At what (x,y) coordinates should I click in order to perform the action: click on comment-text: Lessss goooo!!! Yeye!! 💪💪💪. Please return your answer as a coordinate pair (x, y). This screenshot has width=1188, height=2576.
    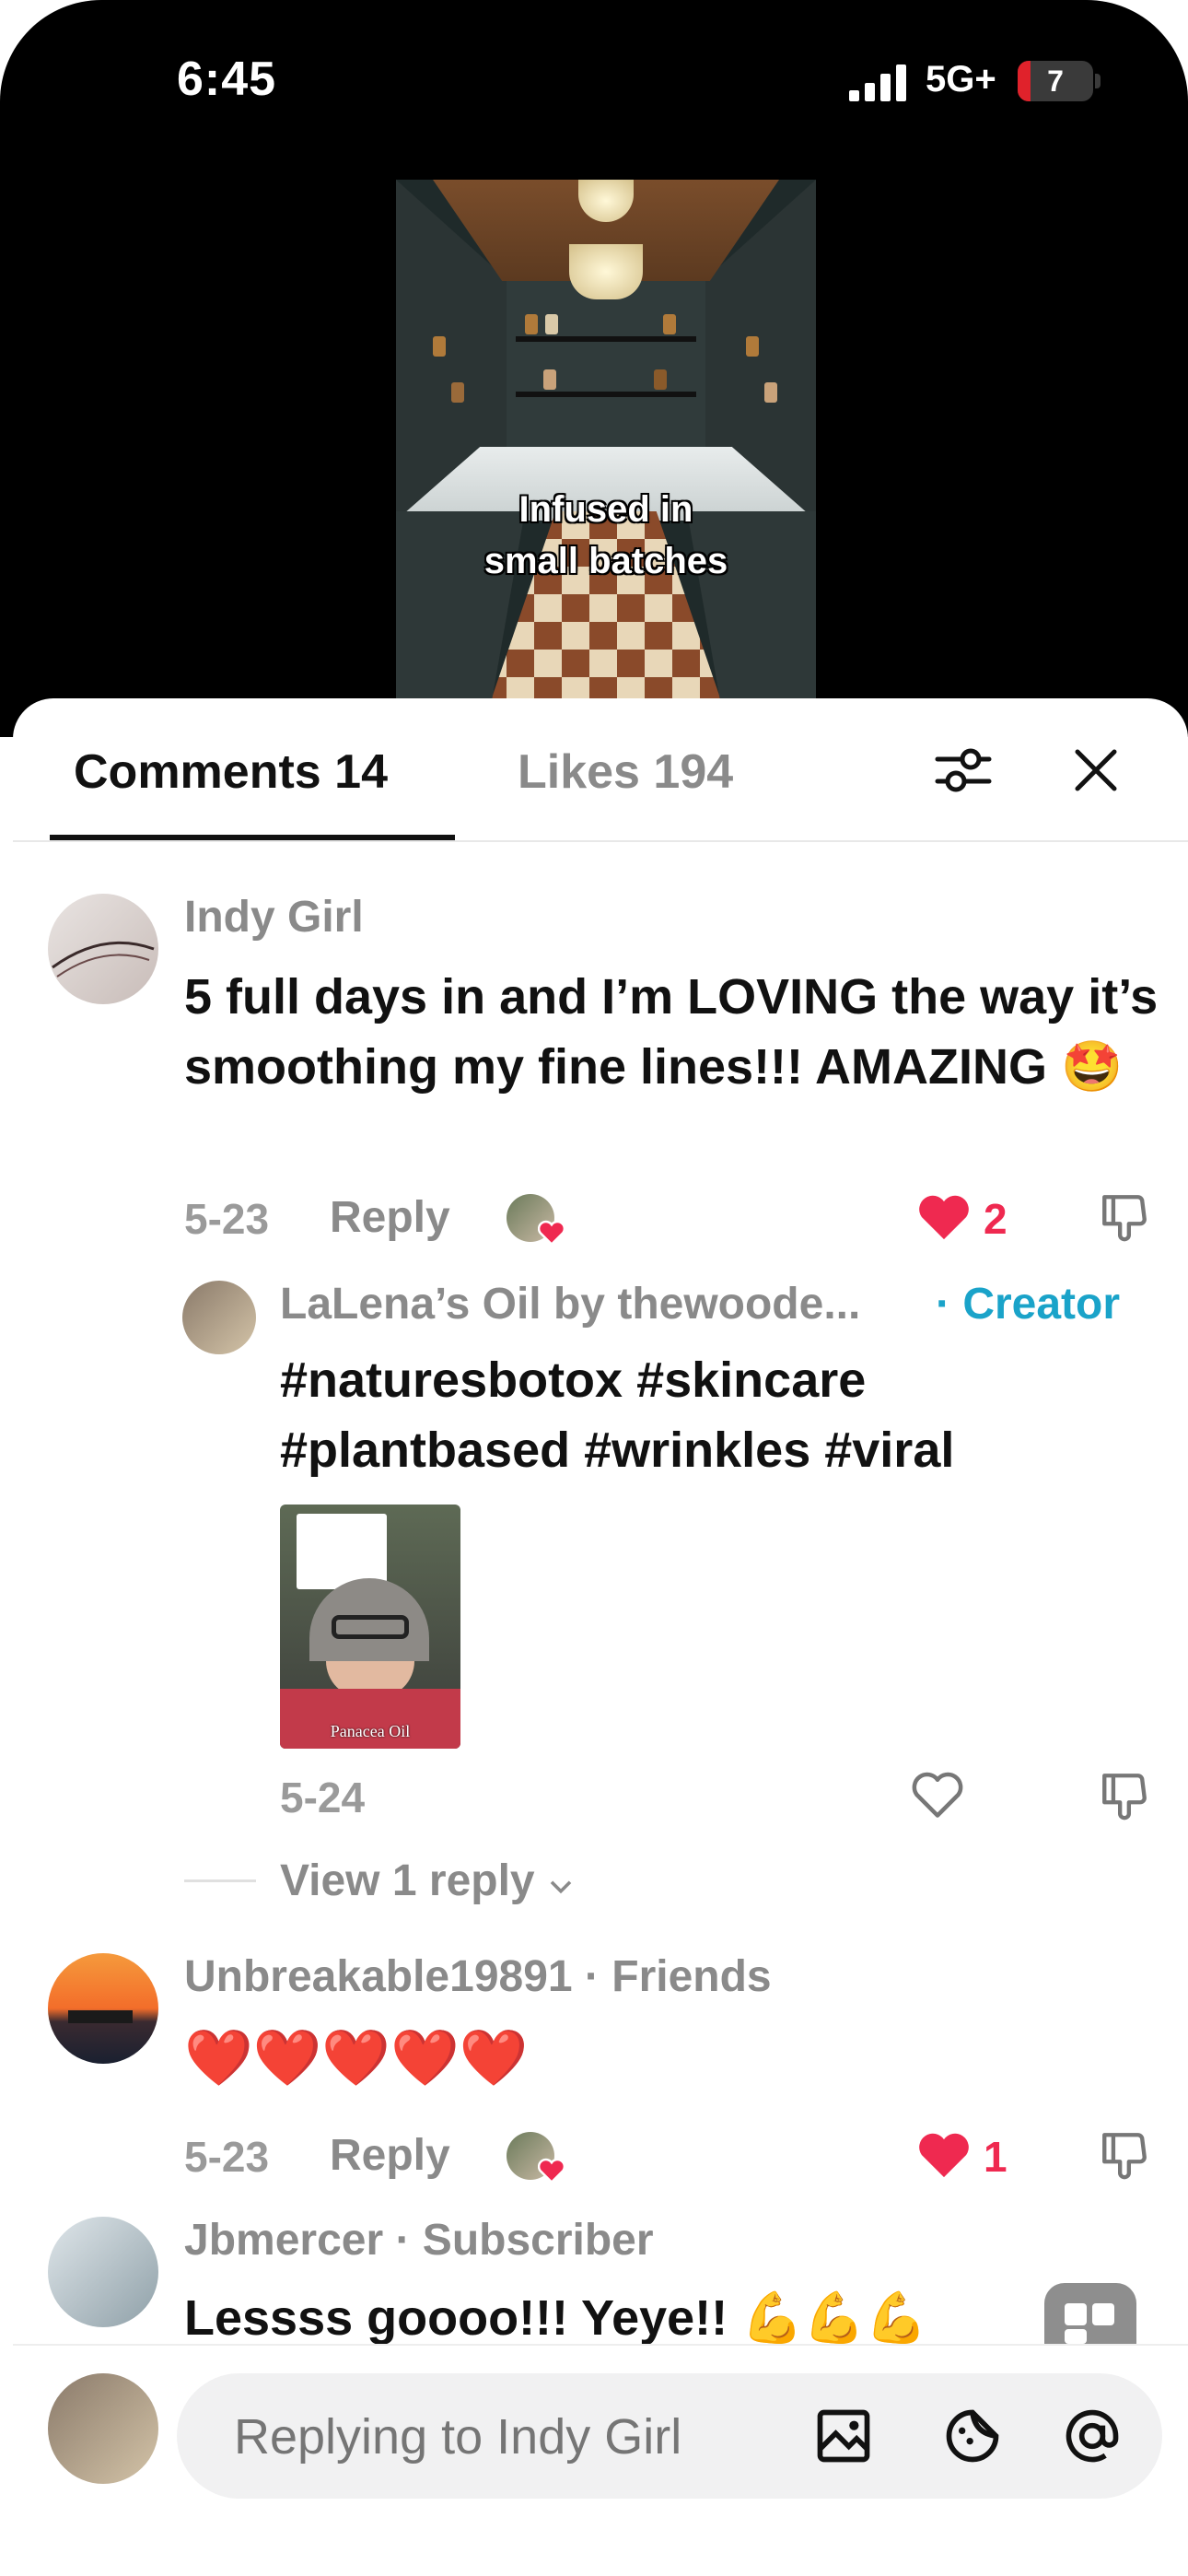
    Looking at the image, I should click on (555, 2318).